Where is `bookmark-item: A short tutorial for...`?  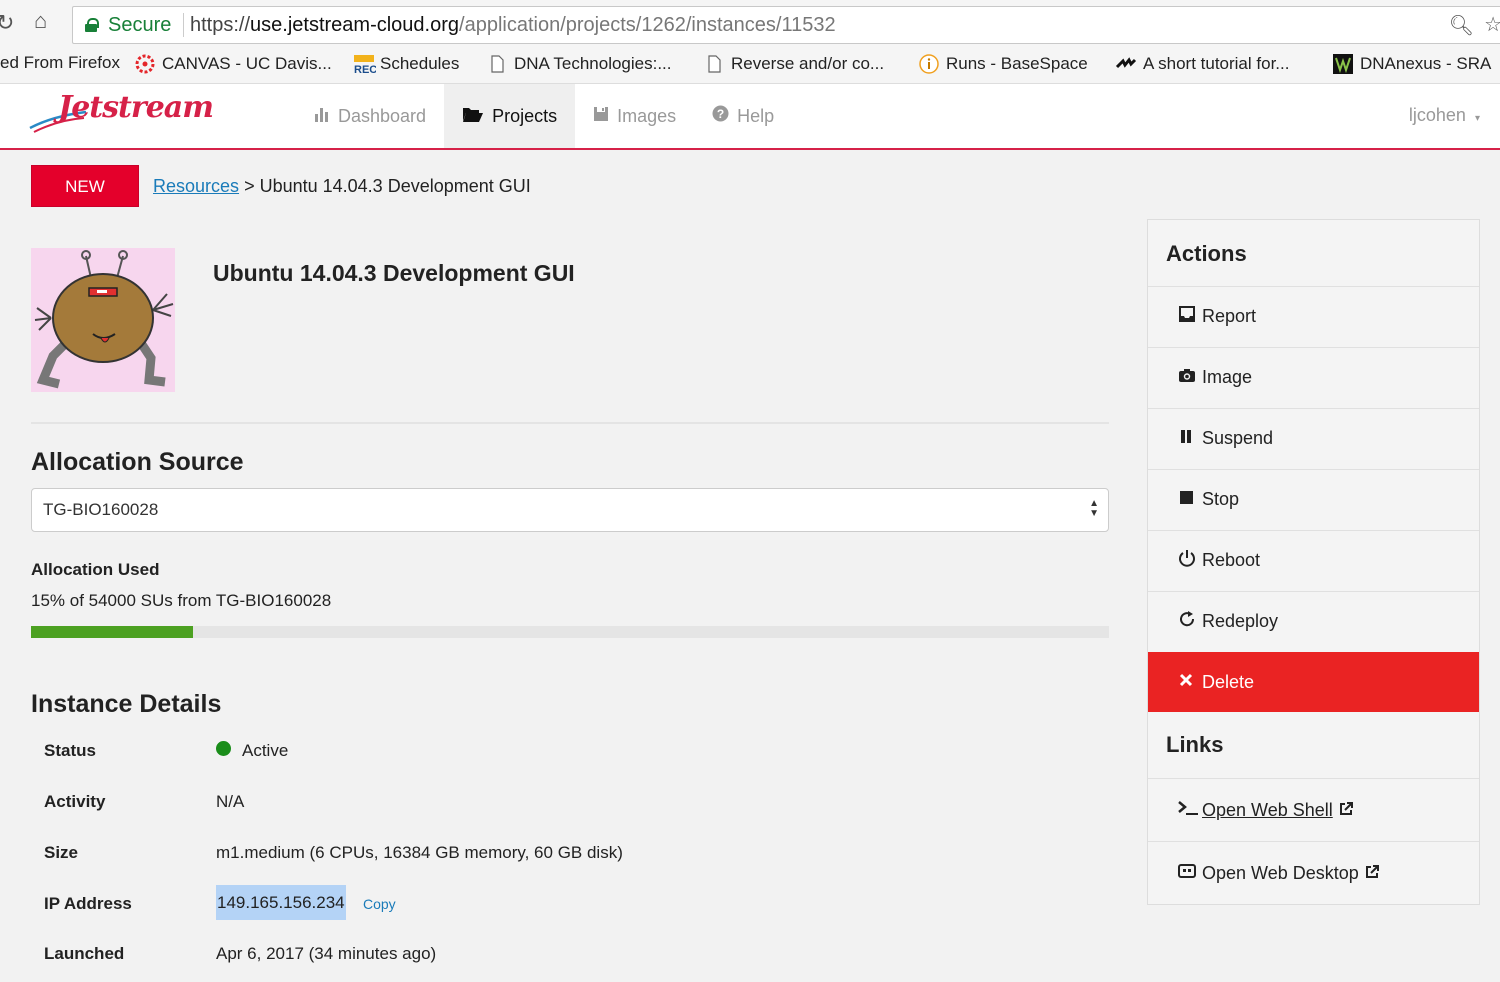 bookmark-item: A short tutorial for... is located at coordinates (1202, 64).